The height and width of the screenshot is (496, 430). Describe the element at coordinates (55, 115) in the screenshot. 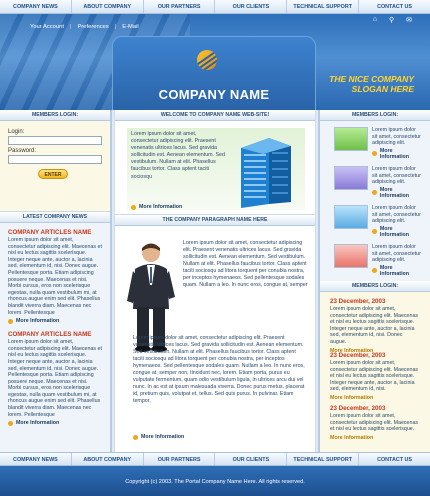

I see `members-login-title: MEMBERS LOGIN:` at that location.